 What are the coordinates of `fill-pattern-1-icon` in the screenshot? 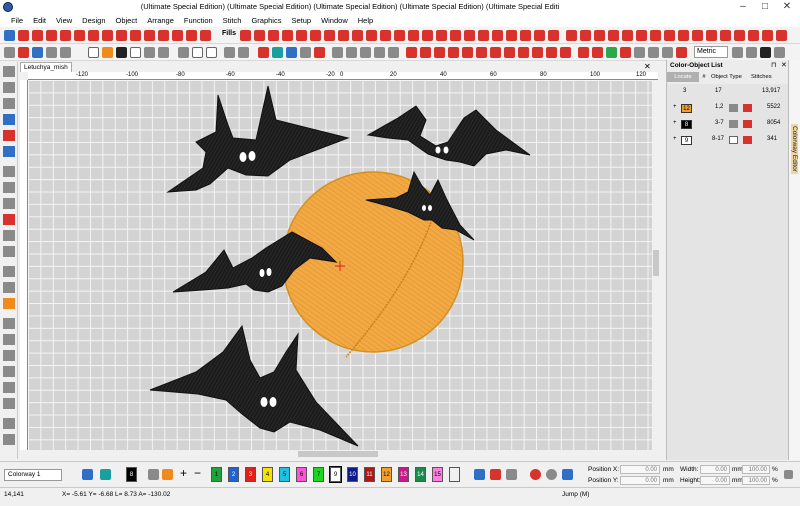 It's located at (245, 35).